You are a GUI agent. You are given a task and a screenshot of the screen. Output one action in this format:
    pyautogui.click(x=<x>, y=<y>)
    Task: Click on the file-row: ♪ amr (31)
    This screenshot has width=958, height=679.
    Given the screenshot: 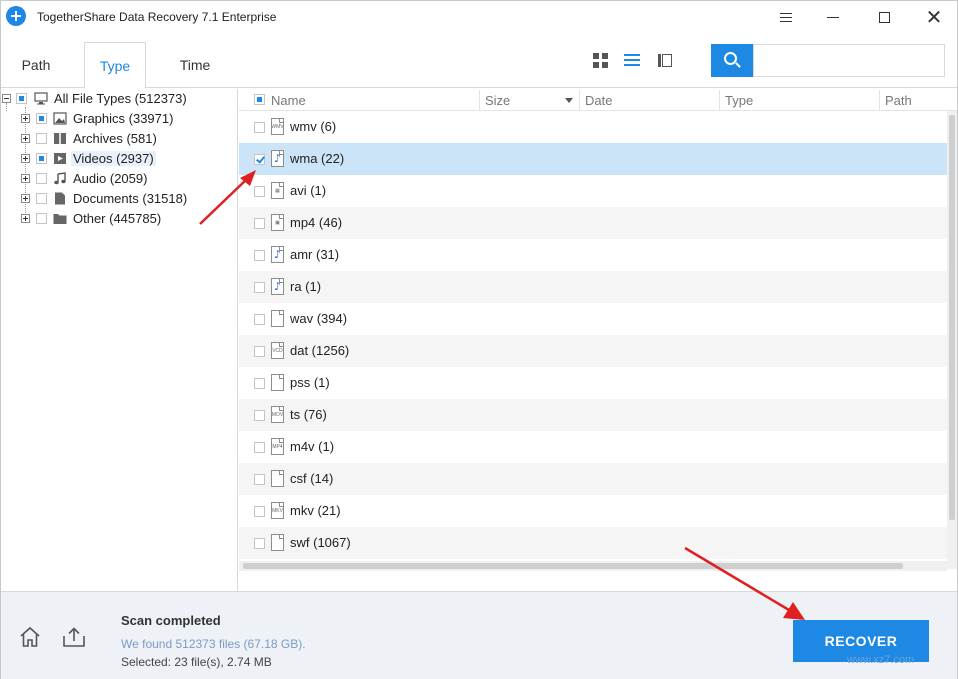 What is the action you would take?
    pyautogui.click(x=593, y=255)
    